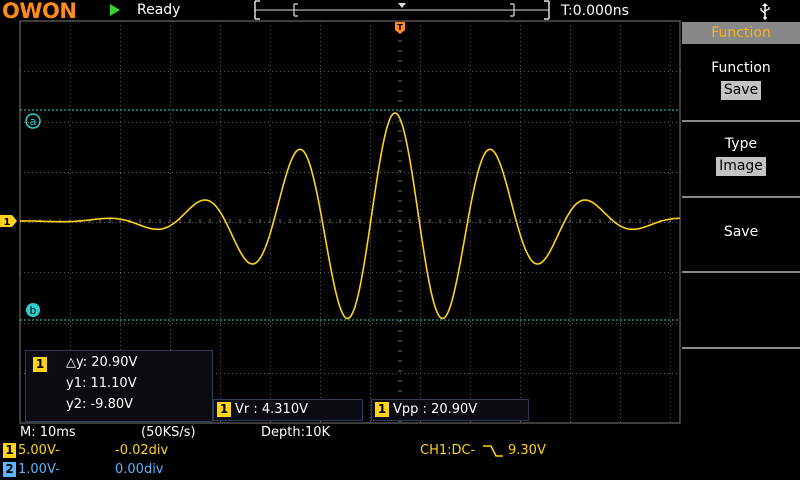  Describe the element at coordinates (39, 450) in the screenshot. I see `ch1-scale: 5.00V-` at that location.